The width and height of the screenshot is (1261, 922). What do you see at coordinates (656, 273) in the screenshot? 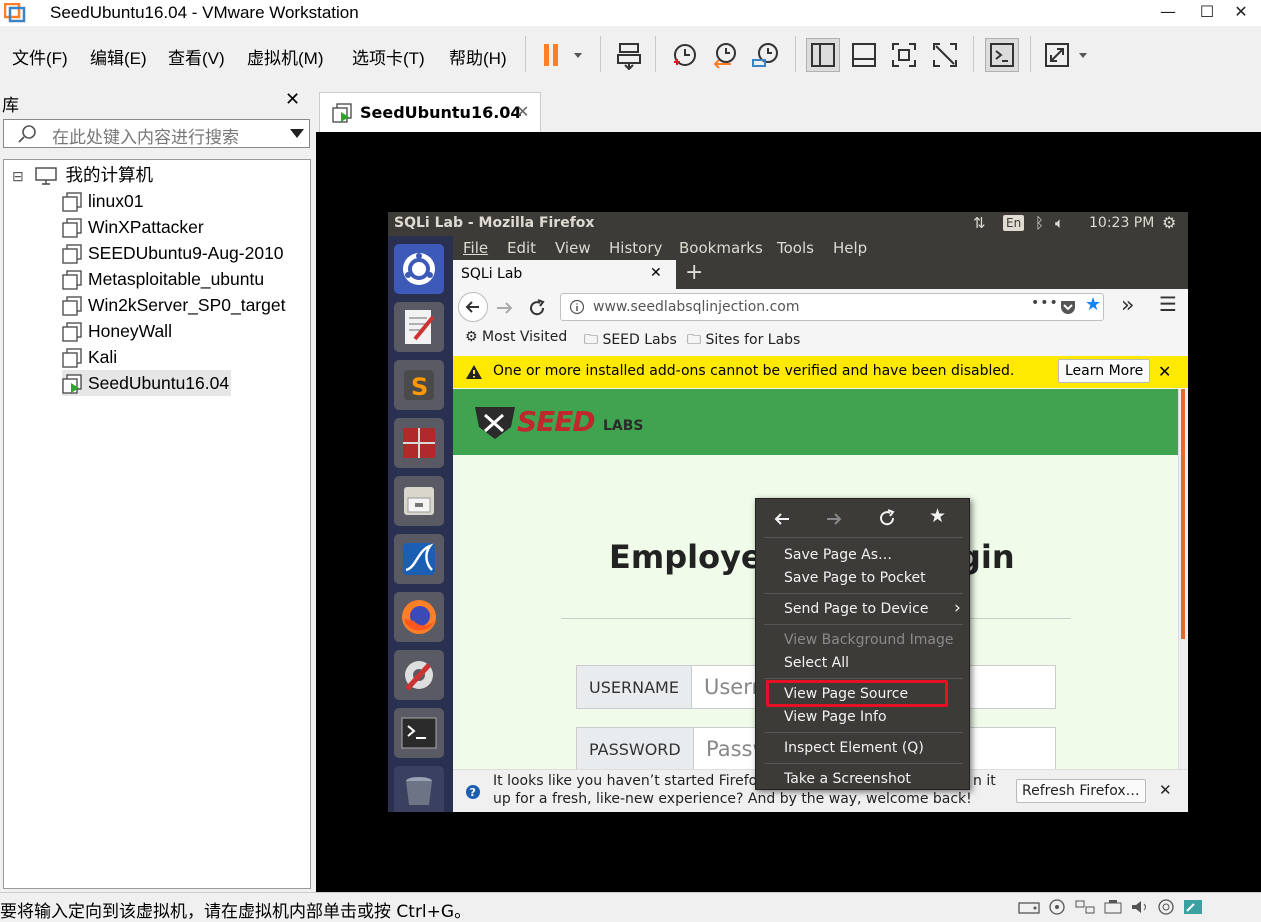
I see `ff-tab-close-button: ✕` at bounding box center [656, 273].